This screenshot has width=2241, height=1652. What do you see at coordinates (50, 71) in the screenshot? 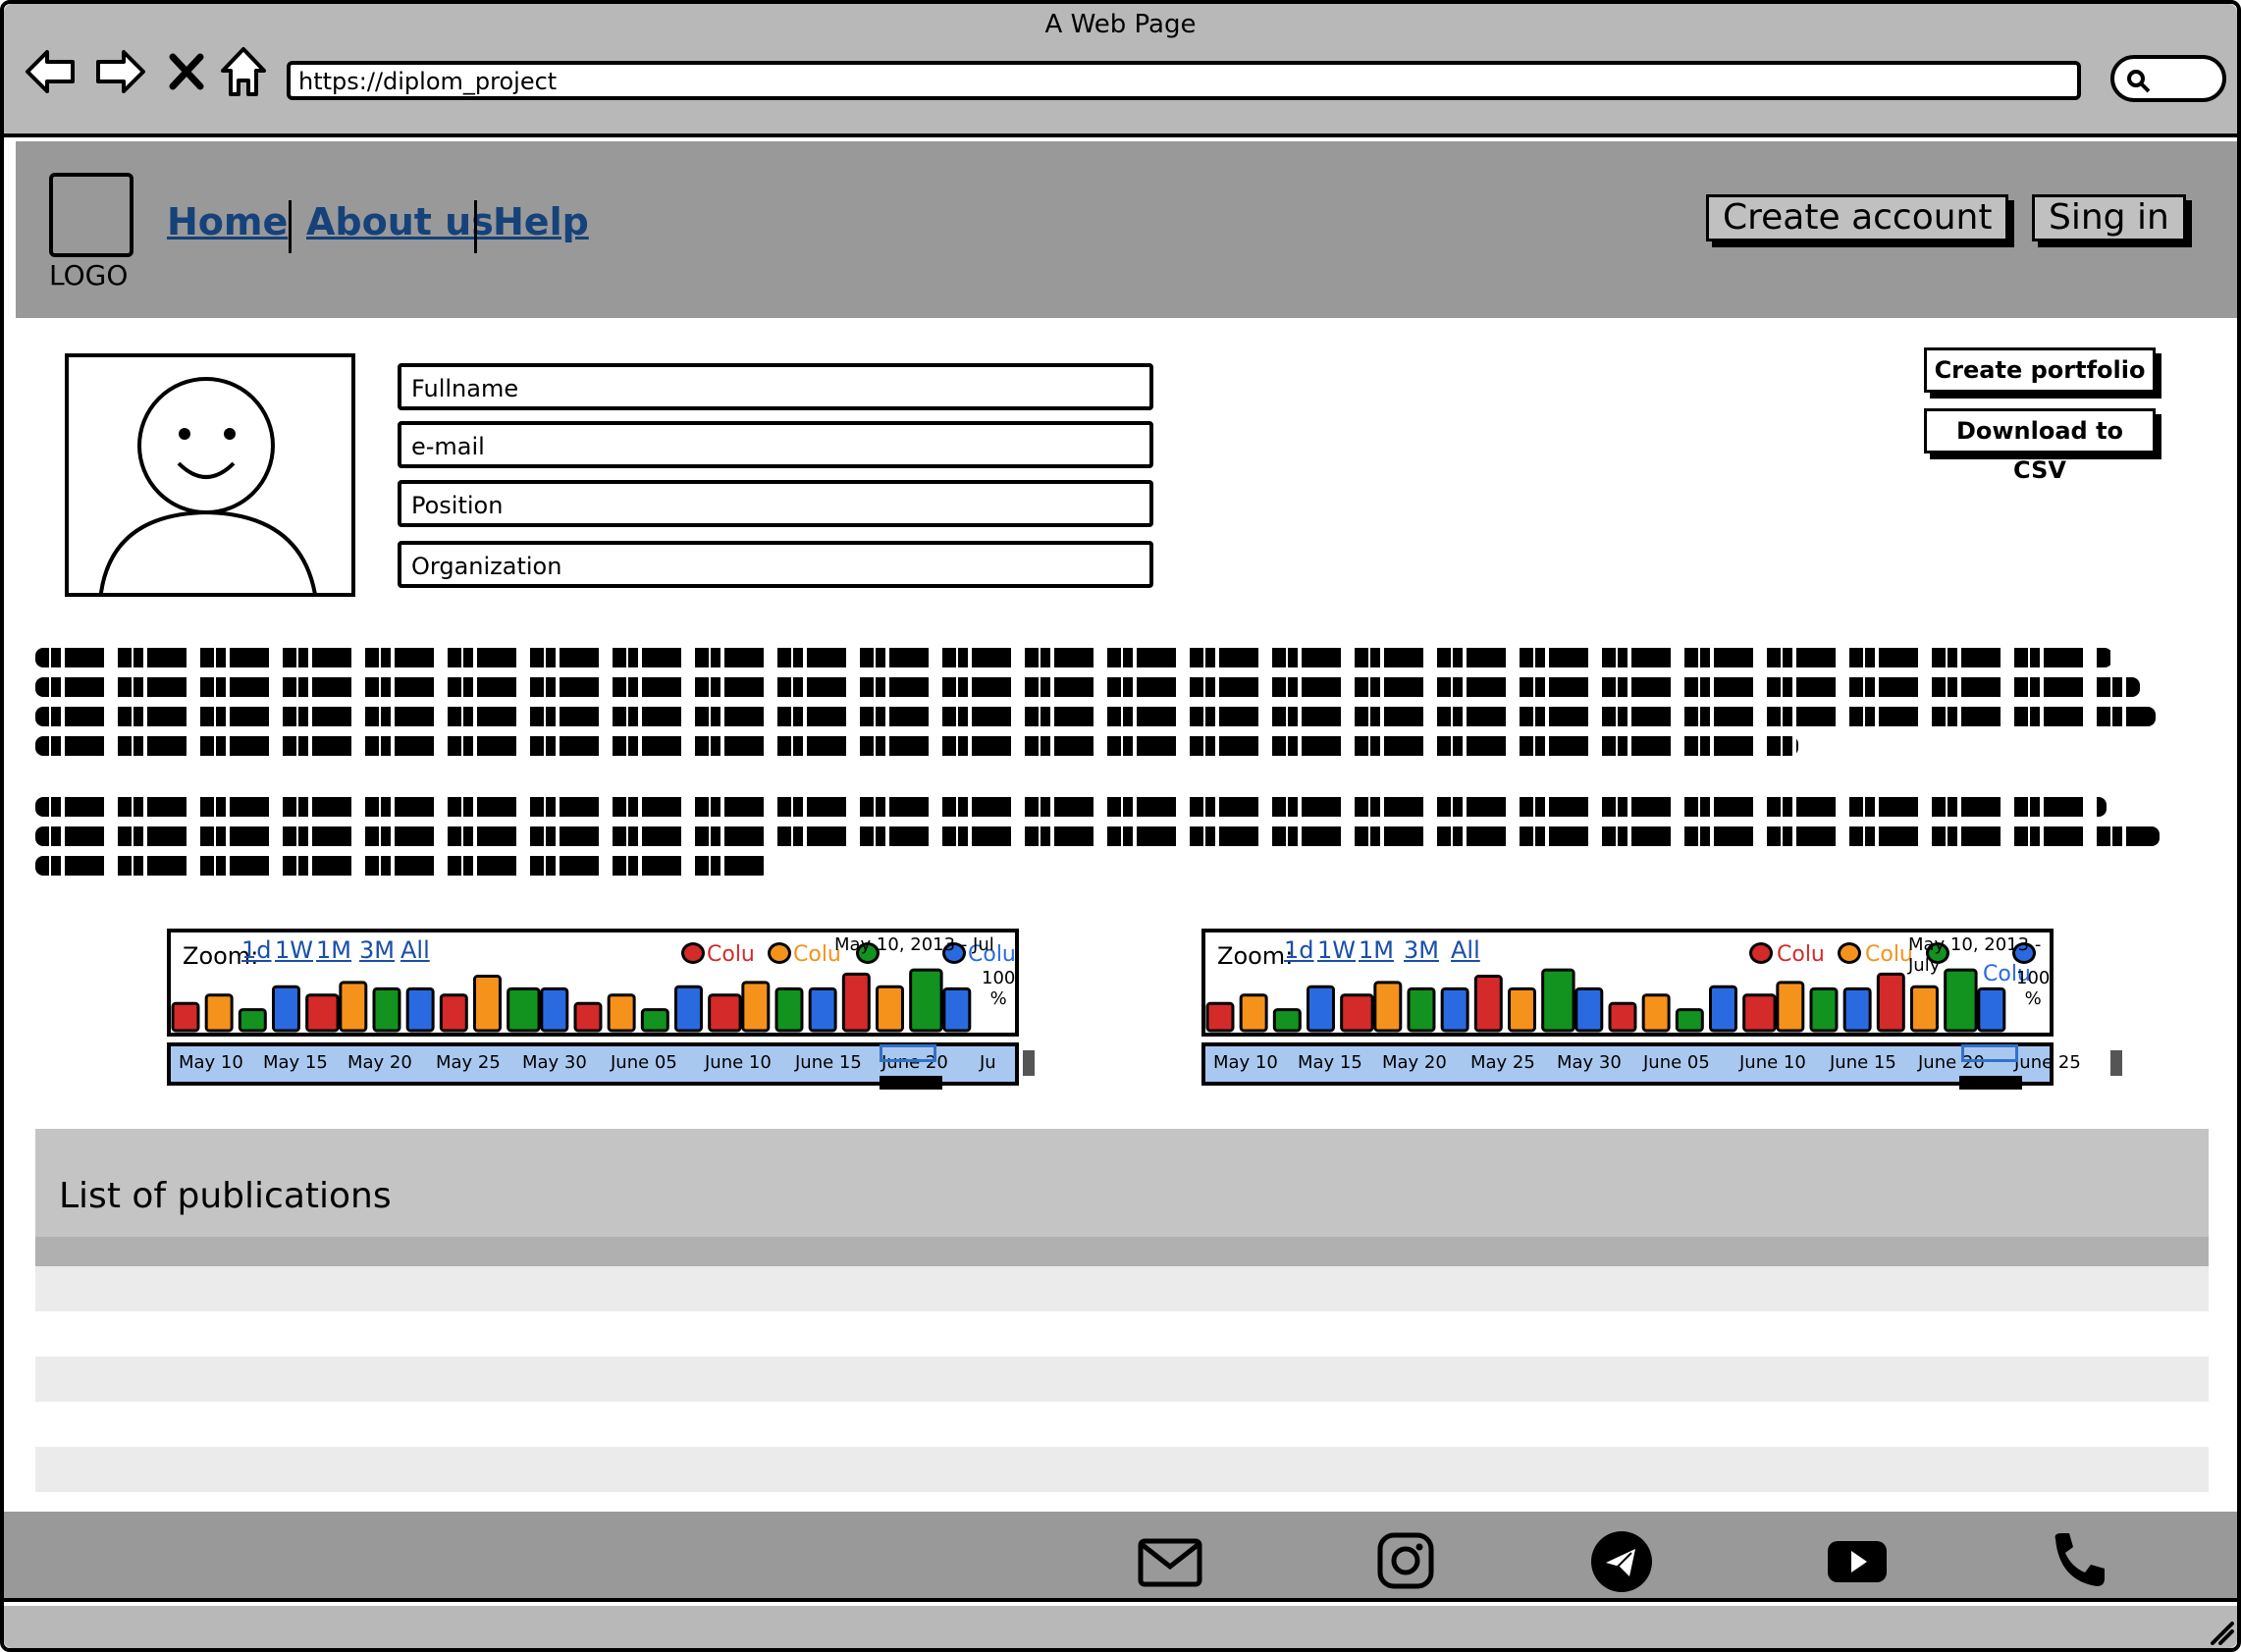
I see `back-icon` at bounding box center [50, 71].